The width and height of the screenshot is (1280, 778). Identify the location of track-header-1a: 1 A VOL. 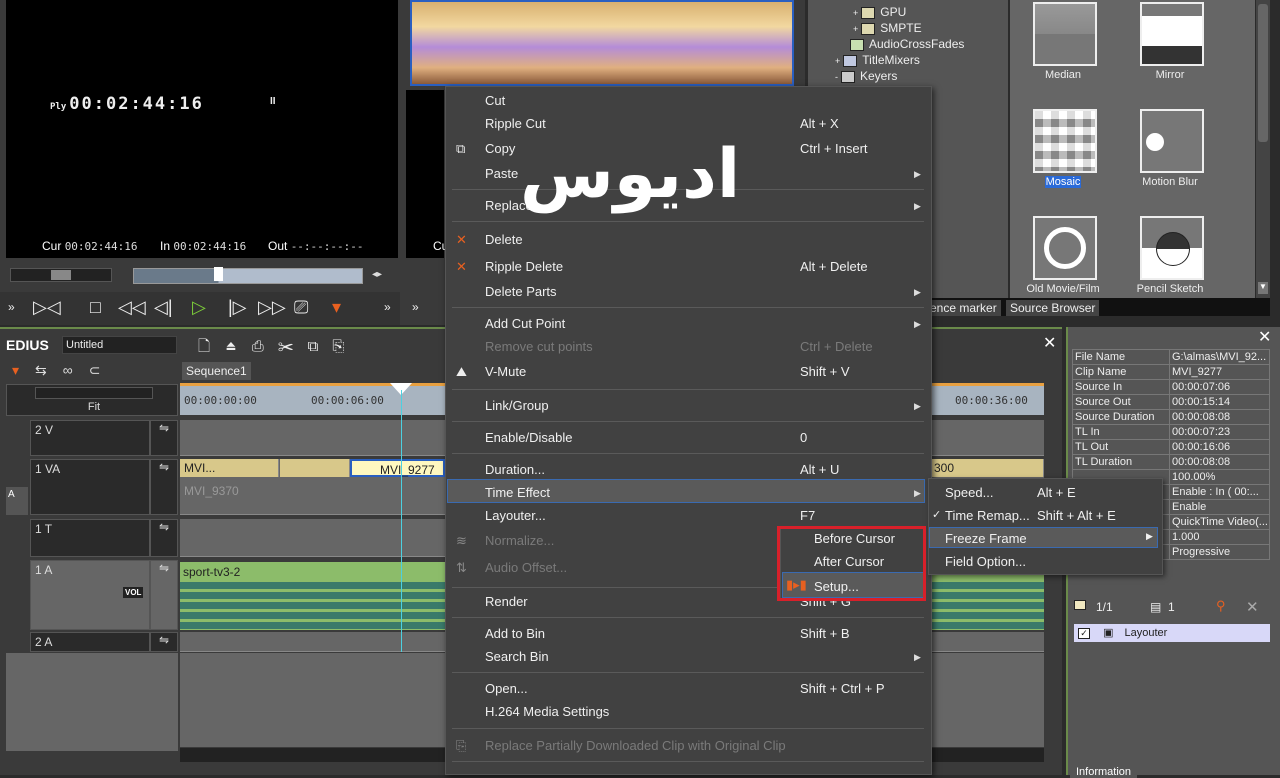
(90, 595).